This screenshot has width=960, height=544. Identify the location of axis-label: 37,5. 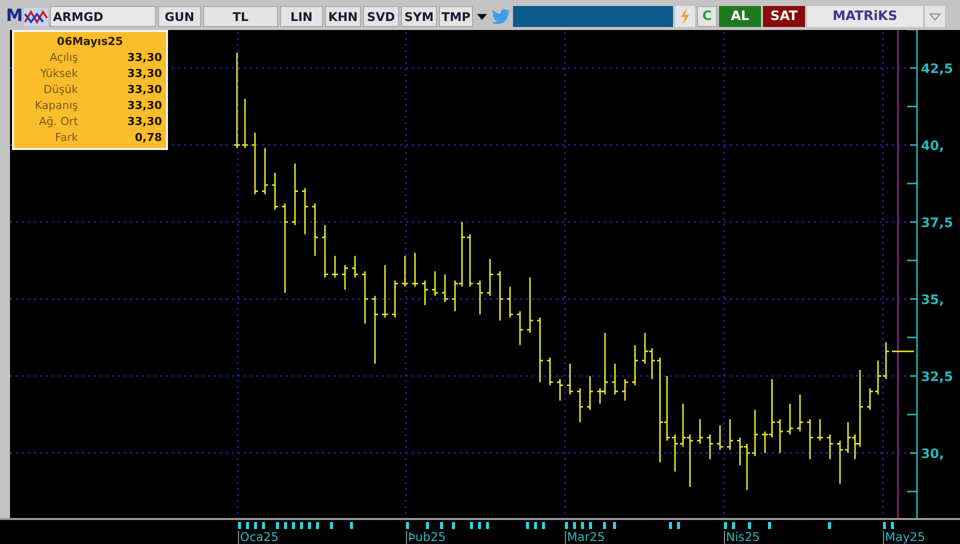
(937, 223).